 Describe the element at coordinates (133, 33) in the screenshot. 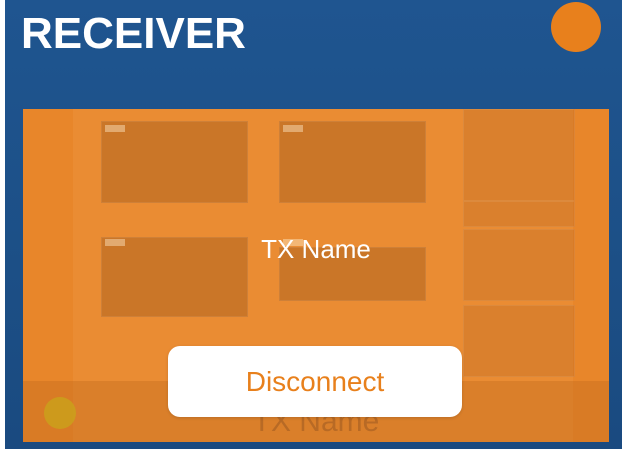

I see `page-title: RECEIVER` at that location.